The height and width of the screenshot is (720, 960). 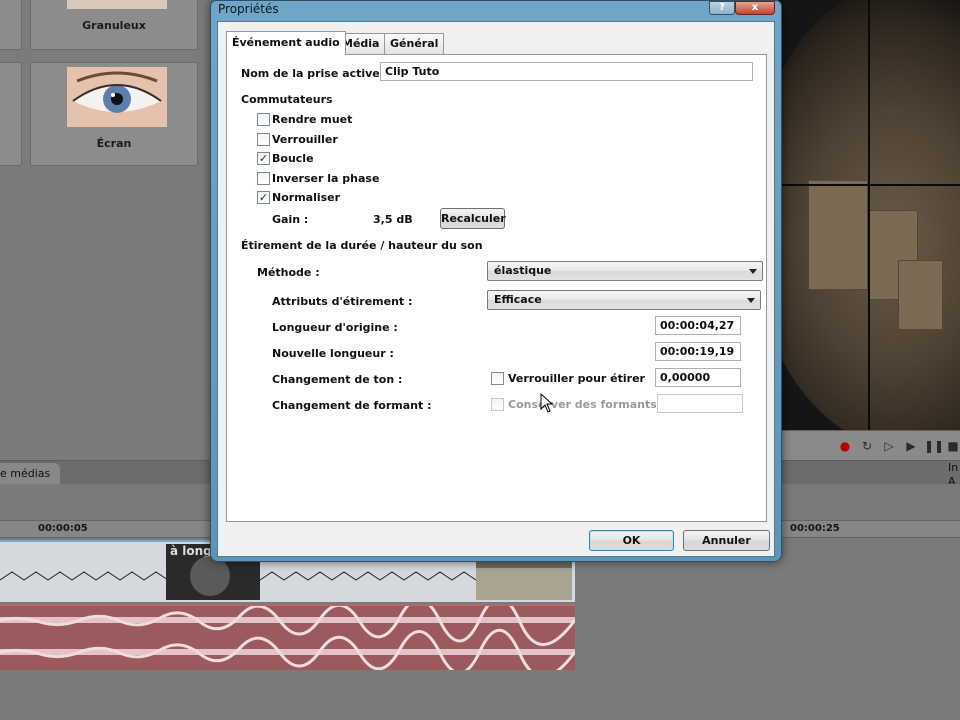 I want to click on audio-event, so click(x=287, y=637).